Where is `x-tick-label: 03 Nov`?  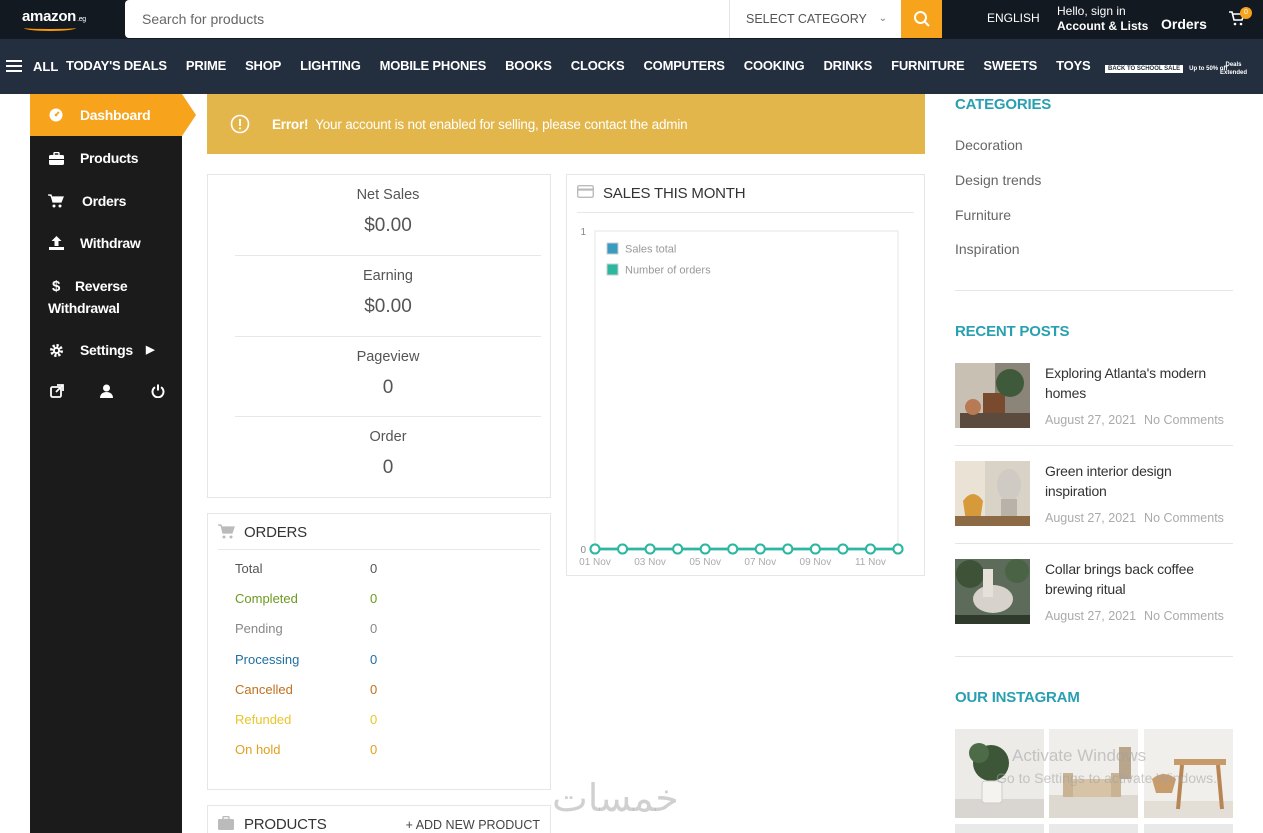 x-tick-label: 03 Nov is located at coordinates (650, 562).